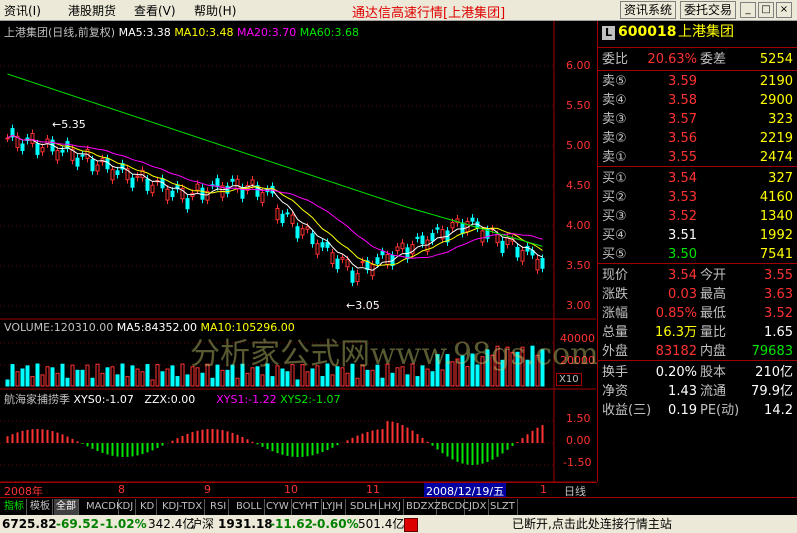  What do you see at coordinates (40, 507) in the screenshot?
I see `tab-模板: 模板` at bounding box center [40, 507].